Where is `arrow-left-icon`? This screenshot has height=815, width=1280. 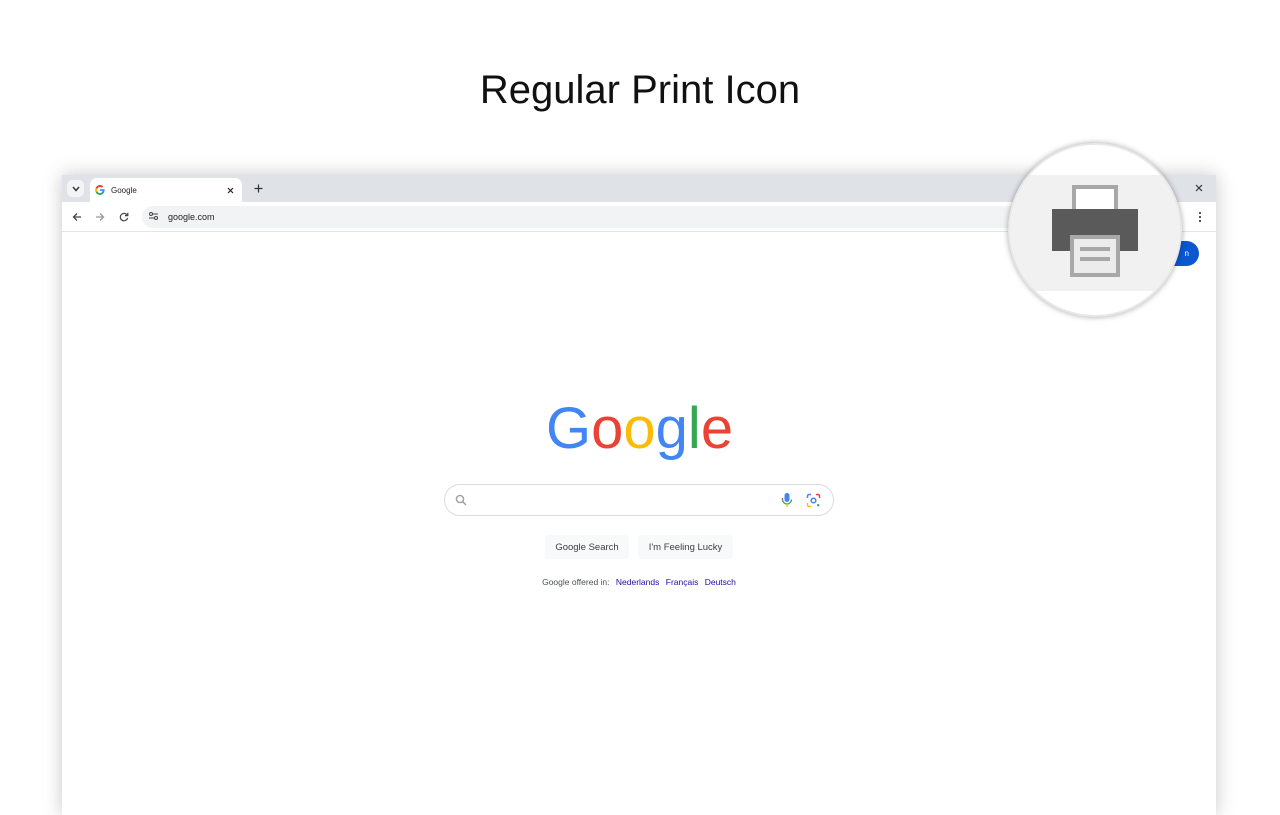
arrow-left-icon is located at coordinates (76, 217).